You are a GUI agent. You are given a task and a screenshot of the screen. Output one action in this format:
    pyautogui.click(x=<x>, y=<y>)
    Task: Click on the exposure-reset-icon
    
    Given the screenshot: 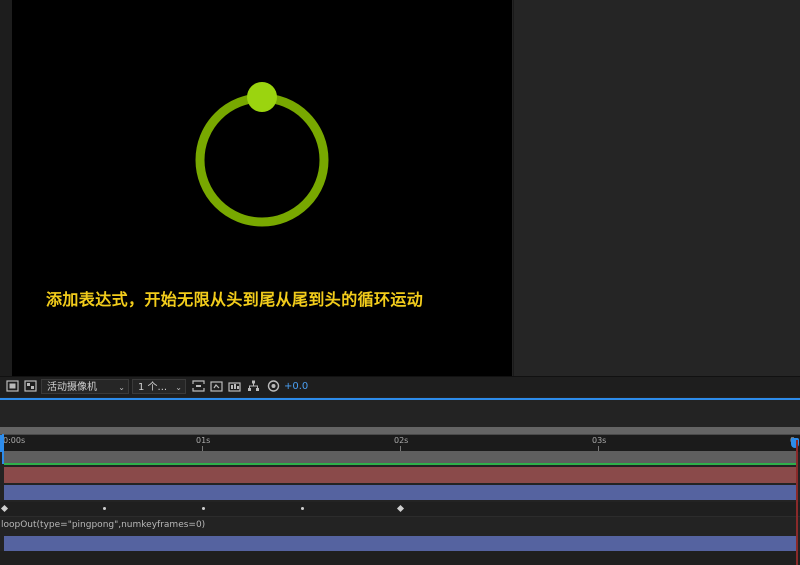 What is the action you would take?
    pyautogui.click(x=273, y=386)
    